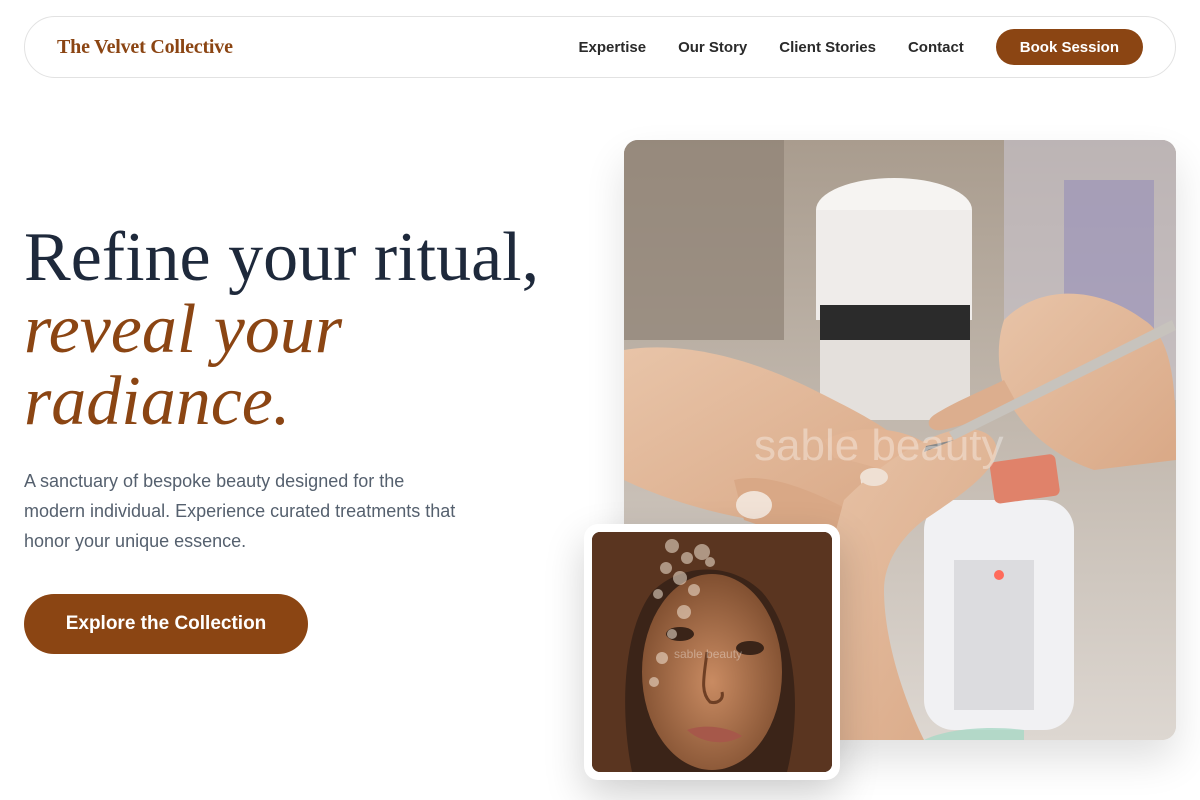  Describe the element at coordinates (166, 624) in the screenshot. I see `explore-collection-button: Explore the Collection` at that location.